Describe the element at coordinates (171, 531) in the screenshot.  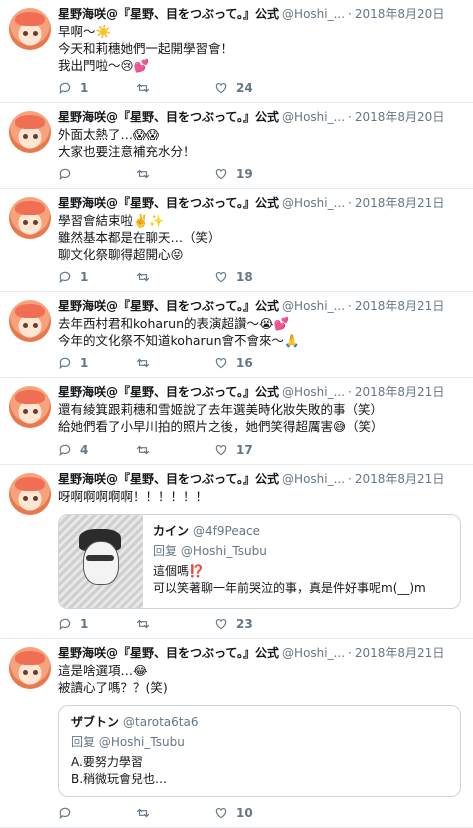
I see `quoted-display-name: カイン` at that location.